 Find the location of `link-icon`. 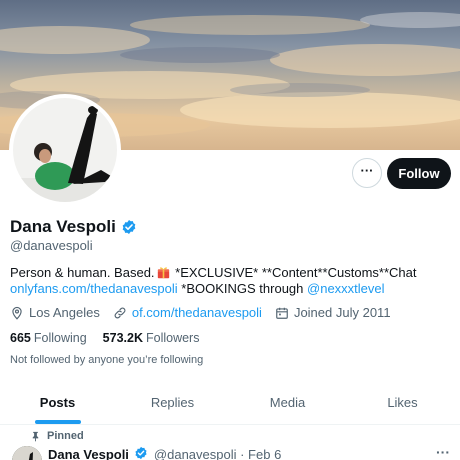

link-icon is located at coordinates (120, 312).